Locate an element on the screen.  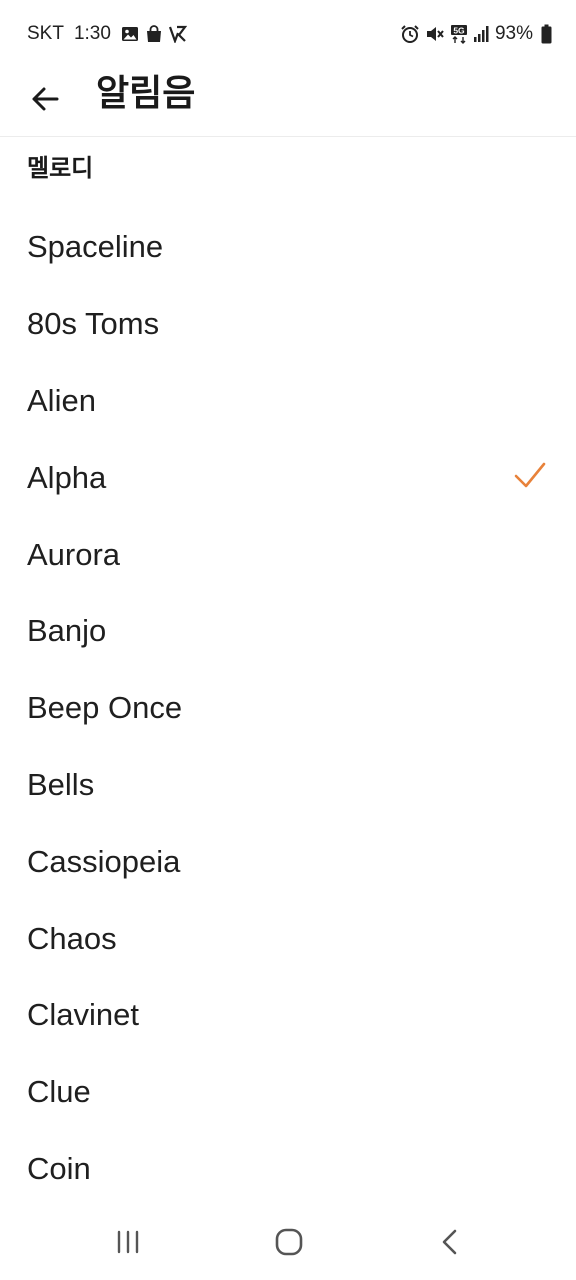
sound-item: Alien is located at coordinates (288, 401).